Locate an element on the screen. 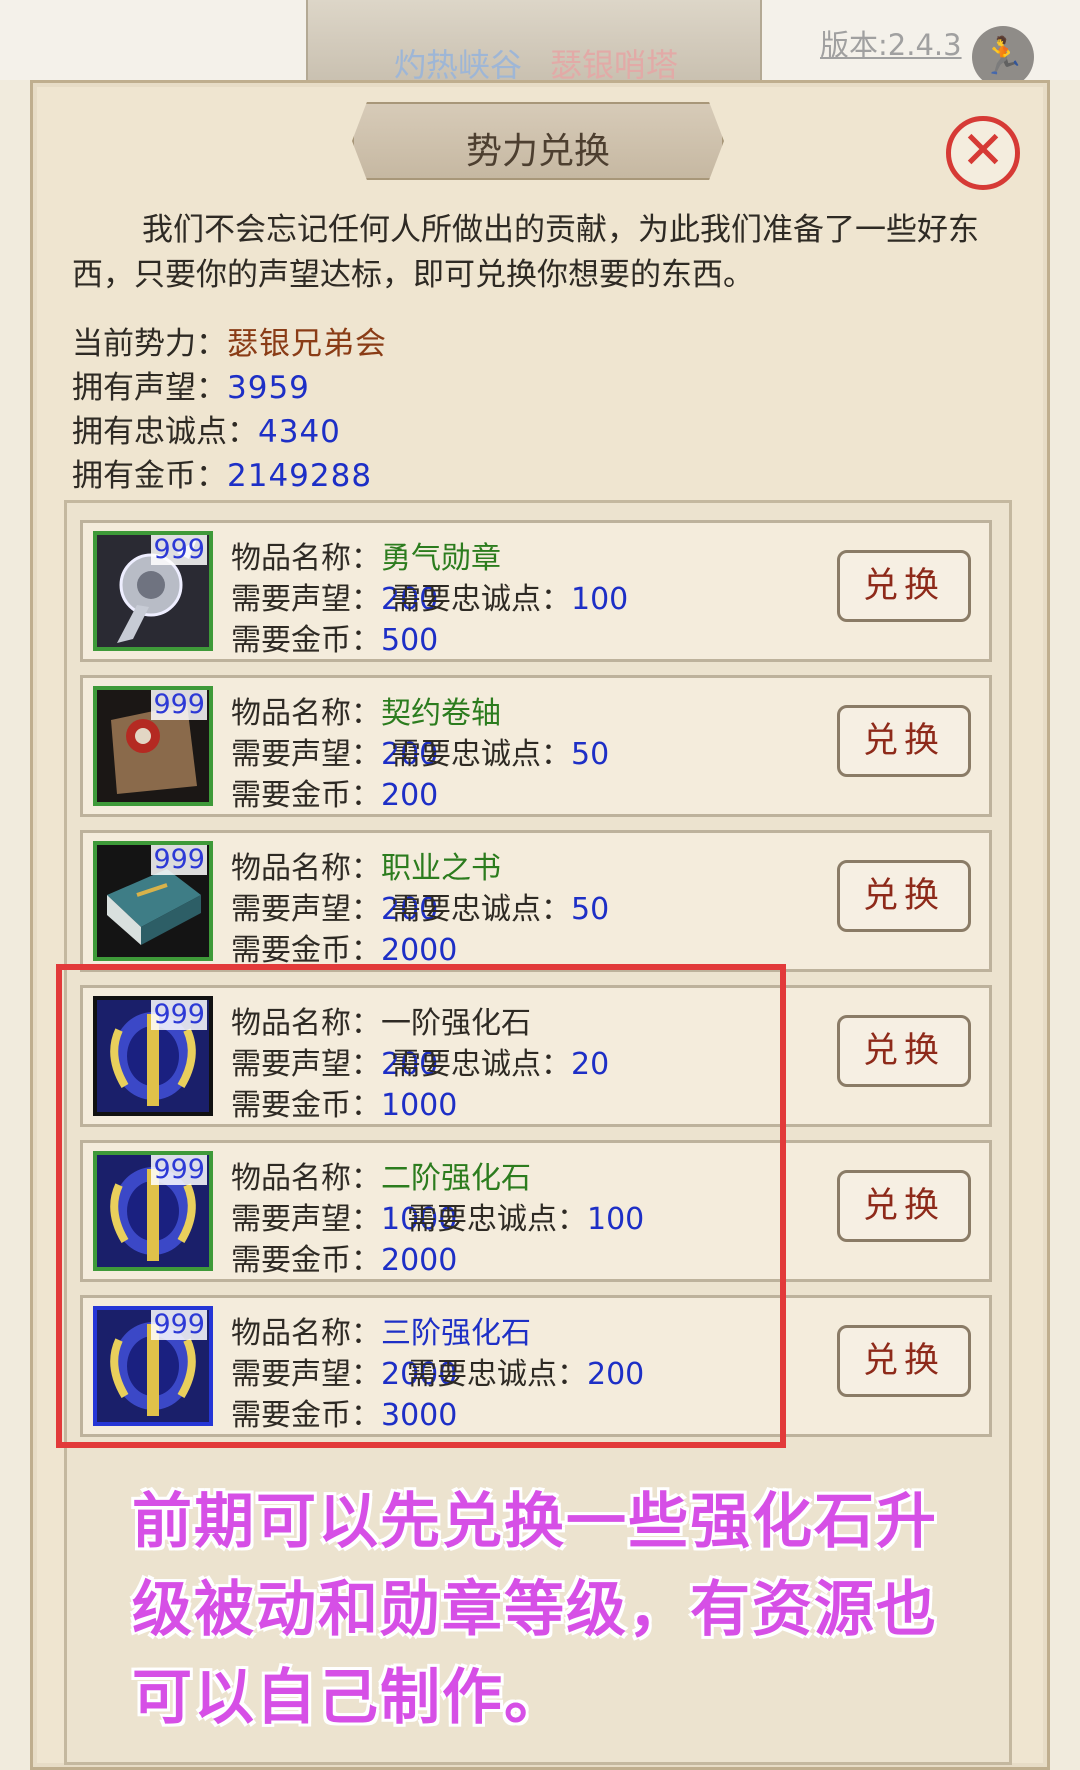 The height and width of the screenshot is (1770, 1080). item-name-line: 物品名称：勇气勋章 is located at coordinates (366, 555).